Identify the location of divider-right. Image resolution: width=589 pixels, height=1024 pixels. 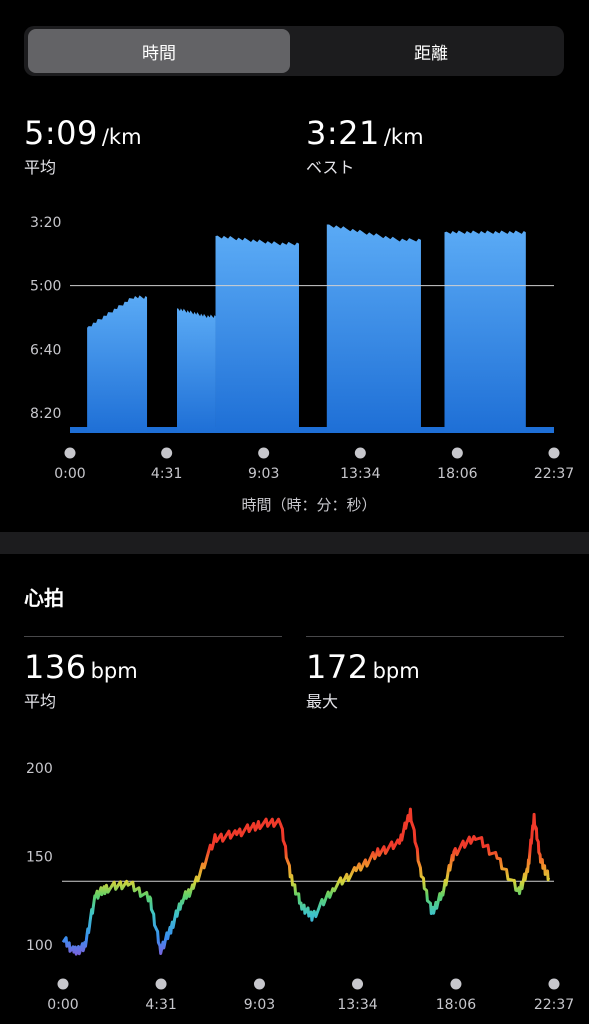
(435, 636).